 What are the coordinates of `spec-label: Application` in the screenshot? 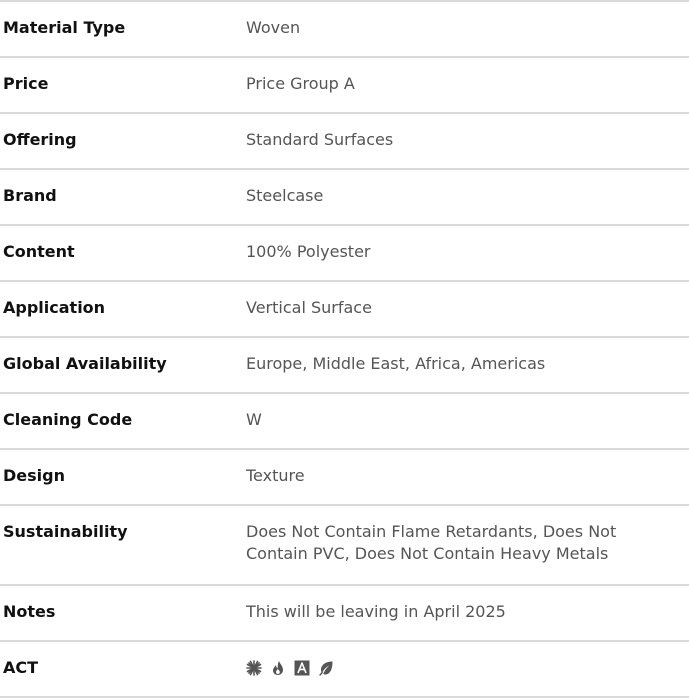 It's located at (54, 307).